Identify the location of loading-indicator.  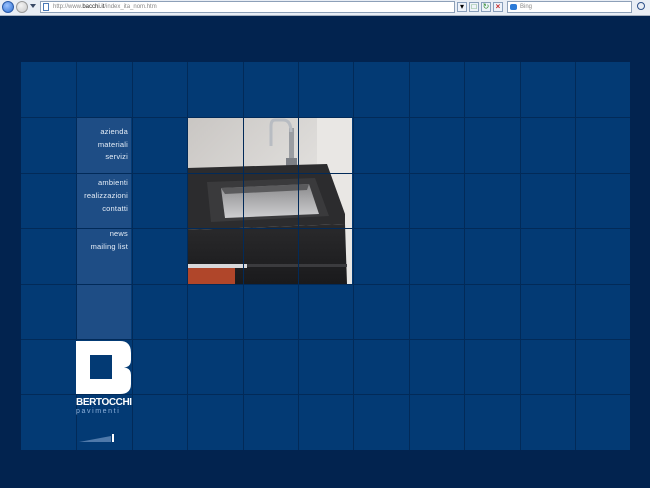
(96, 438).